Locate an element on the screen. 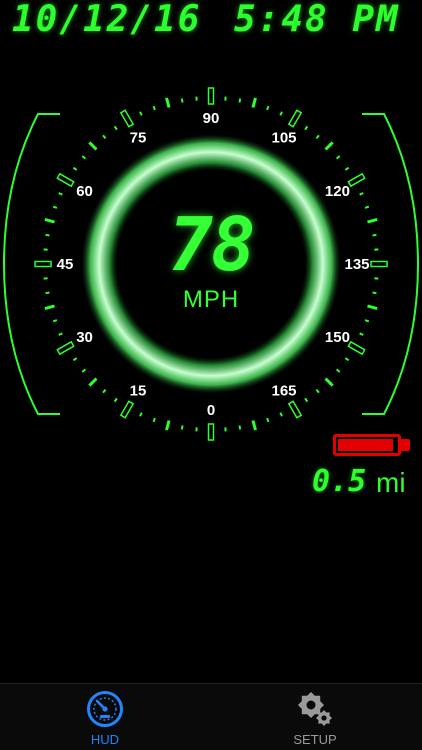 The height and width of the screenshot is (750, 422). tab-setup-label: SETUP is located at coordinates (315, 739).